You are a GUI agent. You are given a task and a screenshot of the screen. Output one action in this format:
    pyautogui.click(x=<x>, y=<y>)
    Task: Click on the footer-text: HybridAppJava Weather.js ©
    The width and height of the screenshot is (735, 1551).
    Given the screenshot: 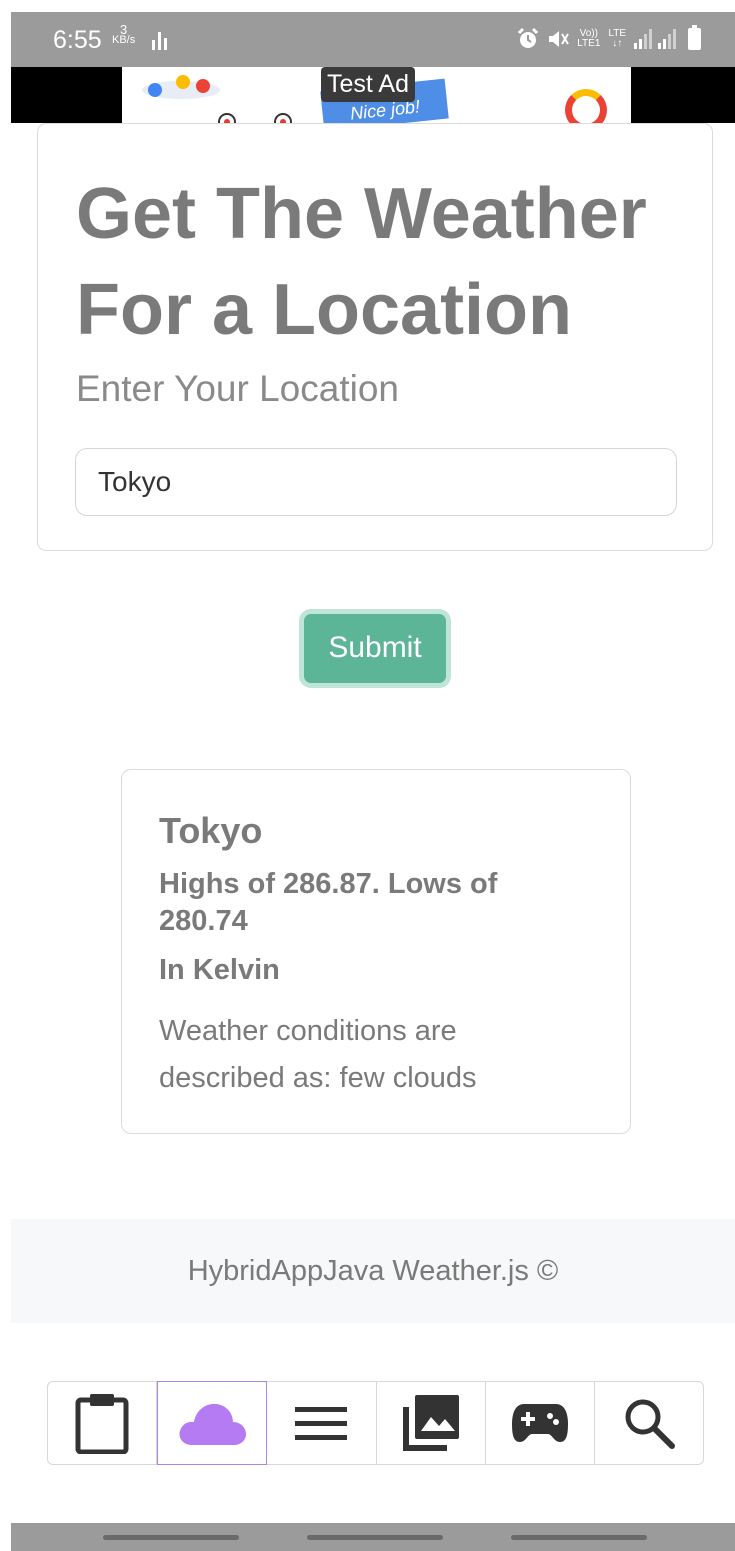 What is the action you would take?
    pyautogui.click(x=373, y=1271)
    